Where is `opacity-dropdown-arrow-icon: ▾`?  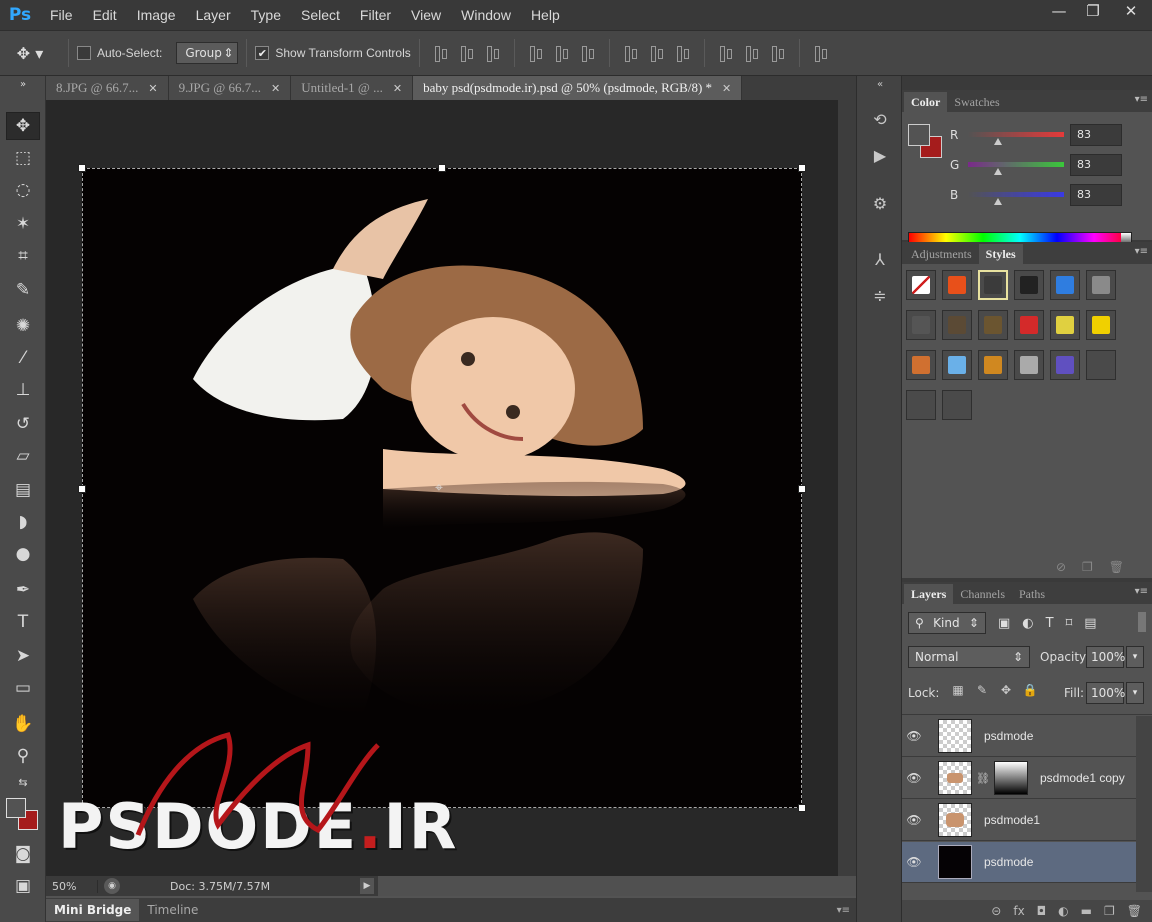
opacity-dropdown-arrow-icon: ▾ is located at coordinates (1135, 657).